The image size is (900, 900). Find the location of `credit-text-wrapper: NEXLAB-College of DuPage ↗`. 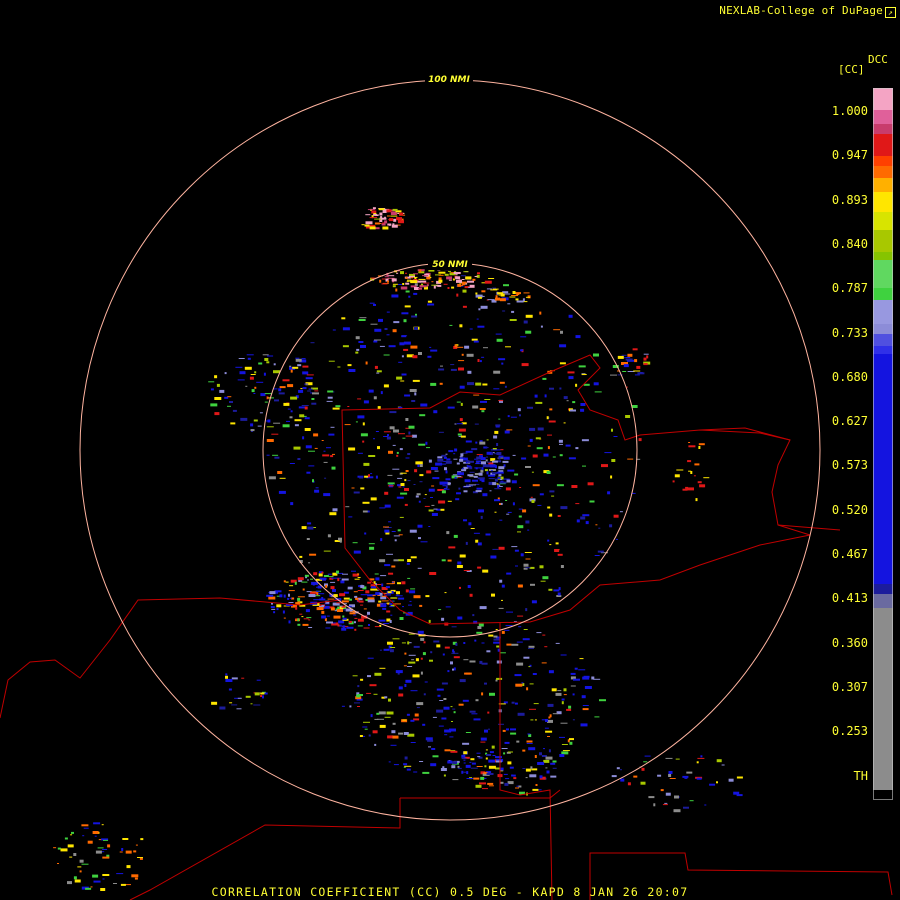

credit-text-wrapper: NEXLAB-College of DuPage ↗ is located at coordinates (807, 11).